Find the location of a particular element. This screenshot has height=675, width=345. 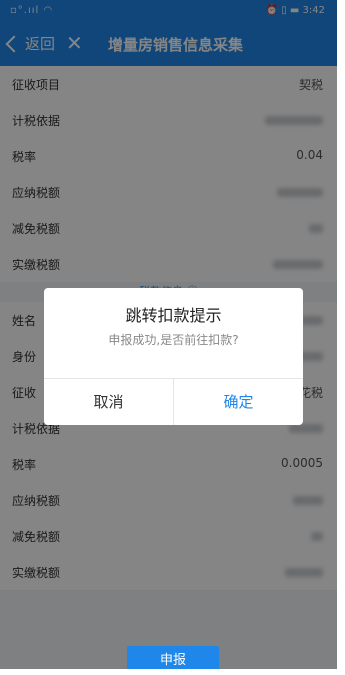

submit-button: 申报 is located at coordinates (173, 657).